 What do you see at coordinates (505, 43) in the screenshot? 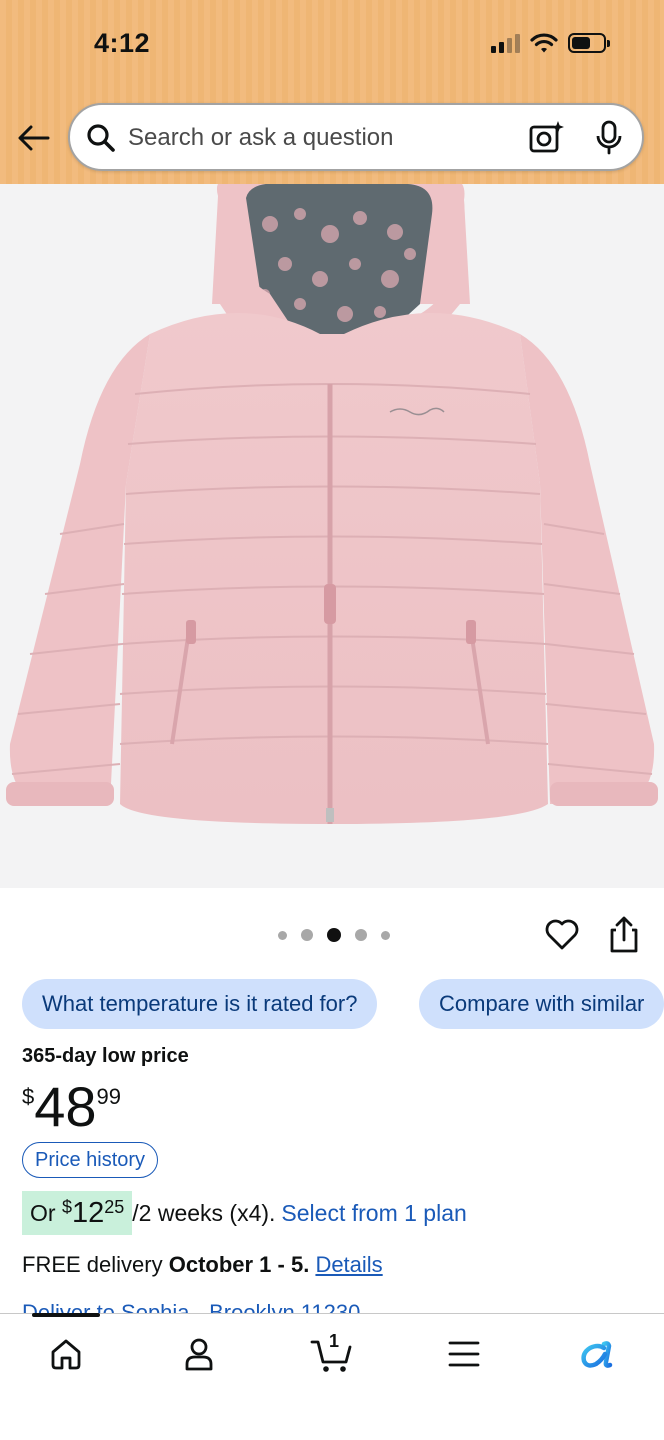
I see `signal-icon` at bounding box center [505, 43].